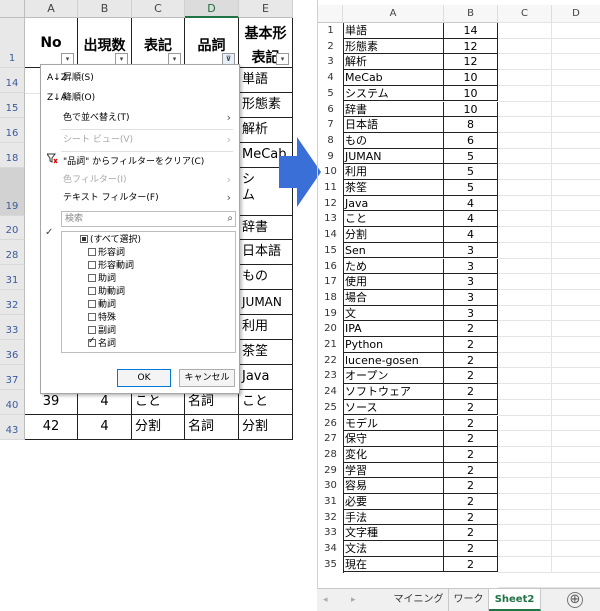  I want to click on cell-e: もの, so click(266, 277).